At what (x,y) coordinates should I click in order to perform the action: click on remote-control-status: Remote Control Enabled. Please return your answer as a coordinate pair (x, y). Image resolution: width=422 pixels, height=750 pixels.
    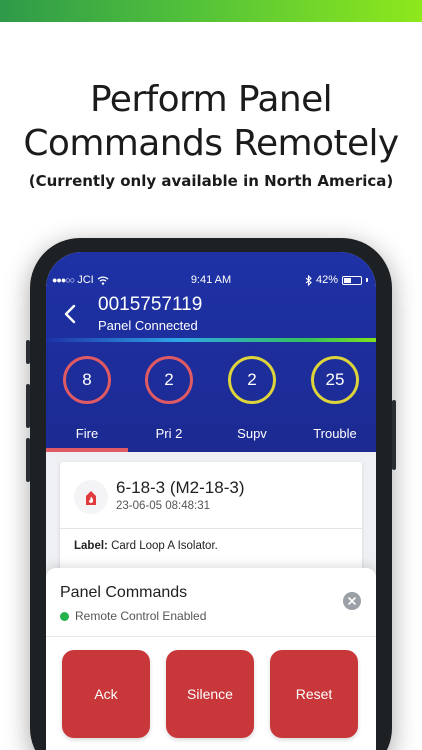
    Looking at the image, I should click on (133, 616).